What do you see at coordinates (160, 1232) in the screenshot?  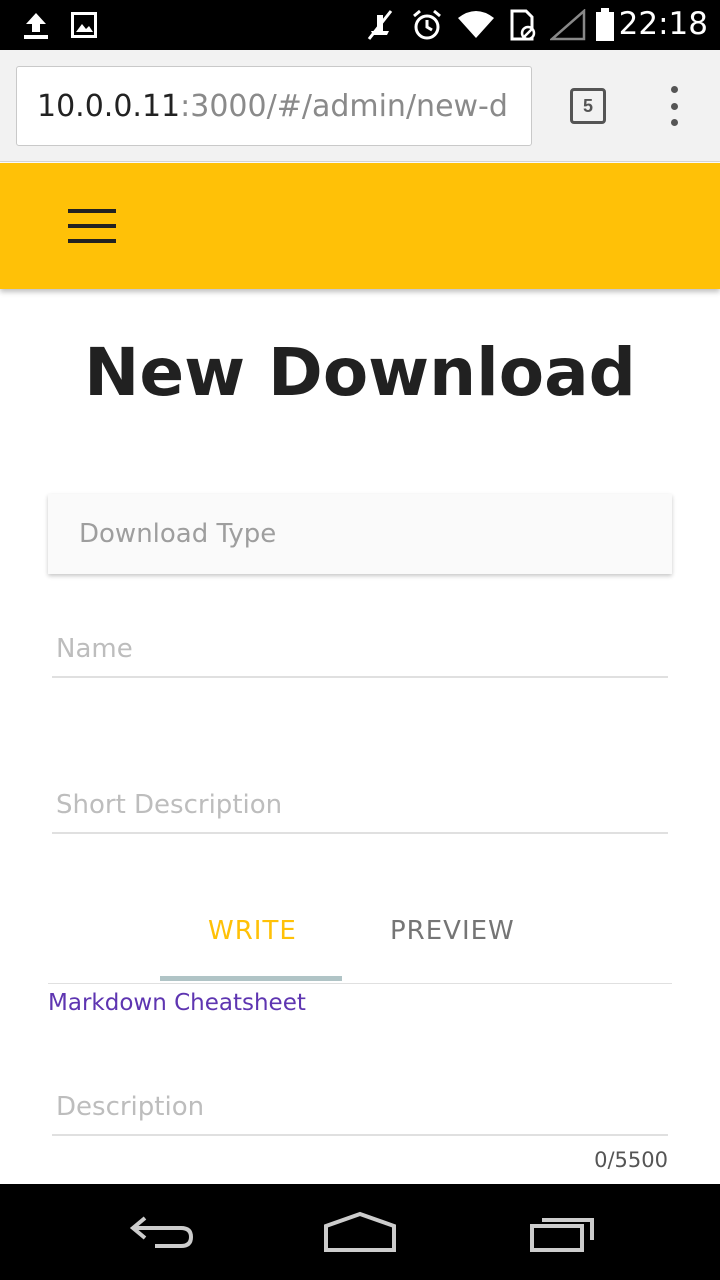 I see `back-icon` at bounding box center [160, 1232].